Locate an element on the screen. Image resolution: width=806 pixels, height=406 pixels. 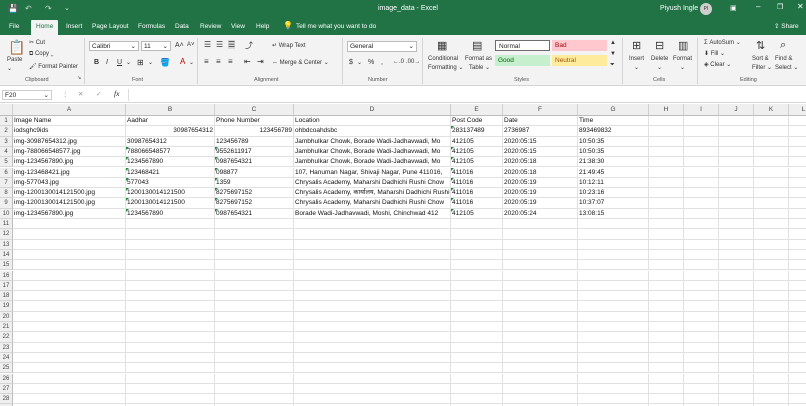
tab-insert: Insert is located at coordinates (74, 28).